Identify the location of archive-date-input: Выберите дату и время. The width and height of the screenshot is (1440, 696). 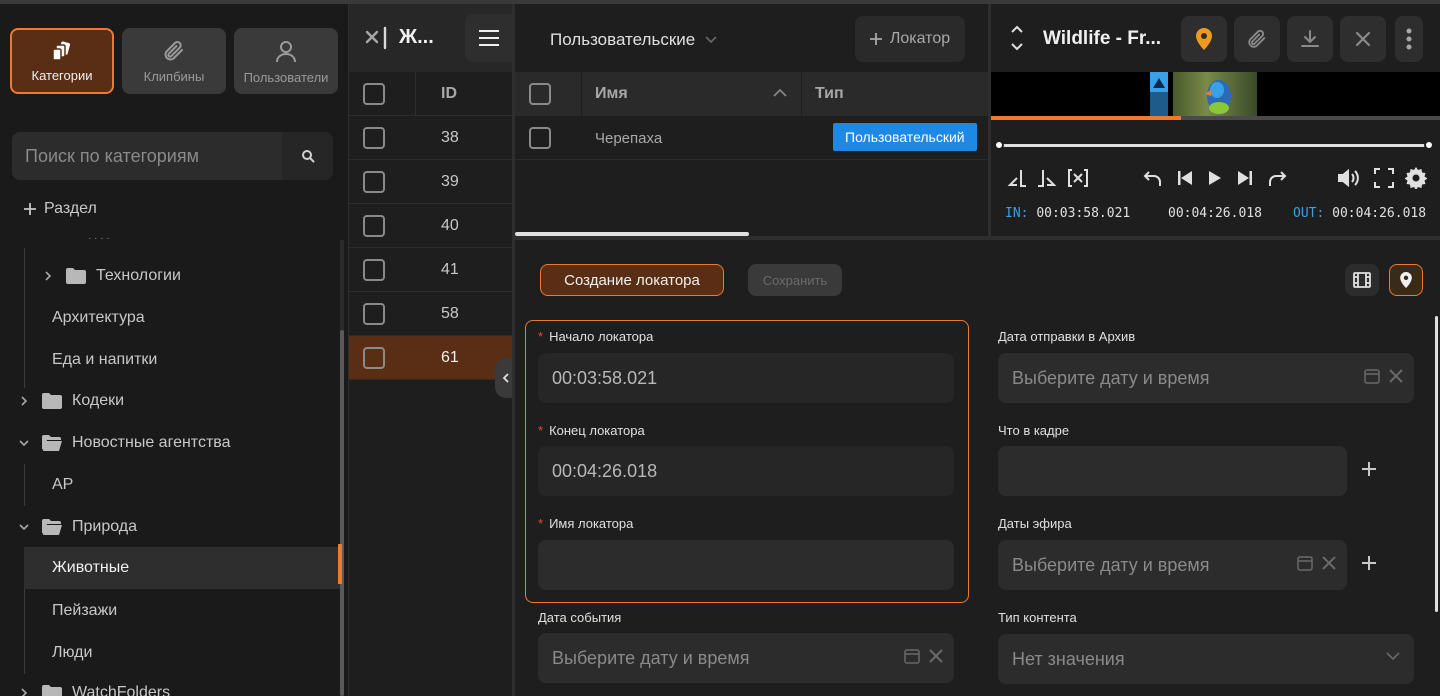
(1206, 378).